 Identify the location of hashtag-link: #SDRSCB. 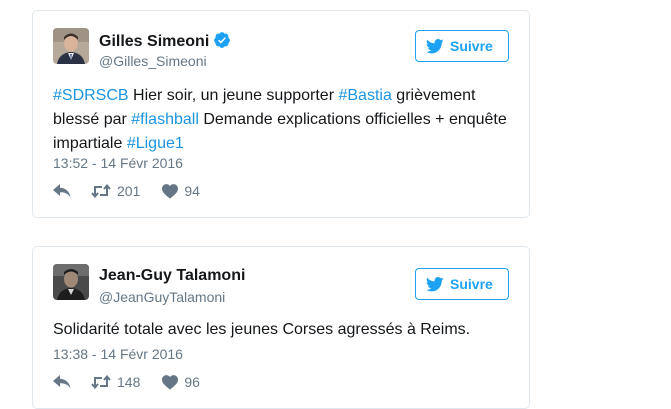
(91, 95).